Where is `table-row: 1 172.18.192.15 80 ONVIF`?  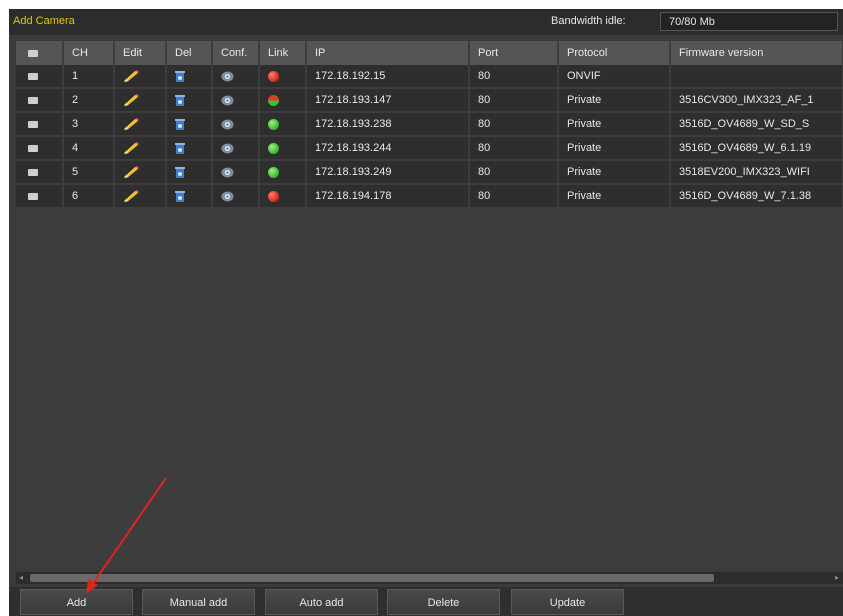 table-row: 1 172.18.192.15 80 ONVIF is located at coordinates (429, 77).